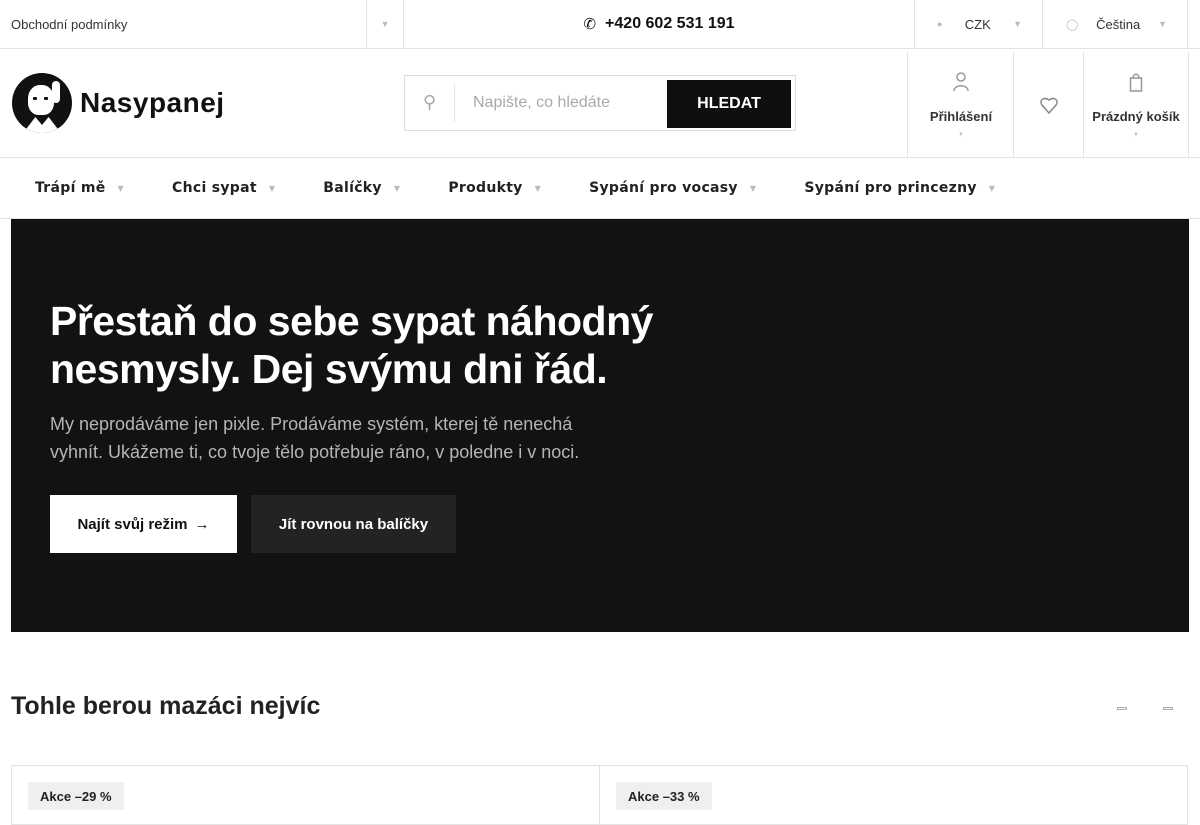  What do you see at coordinates (940, 24) in the screenshot?
I see `currency-icon: ●` at bounding box center [940, 24].